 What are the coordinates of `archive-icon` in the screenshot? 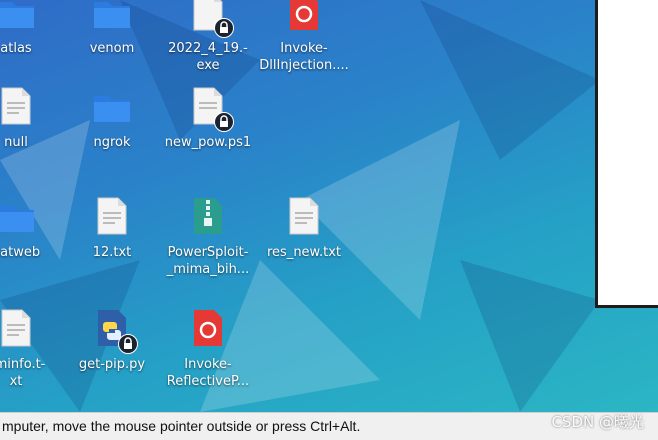 It's located at (208, 218).